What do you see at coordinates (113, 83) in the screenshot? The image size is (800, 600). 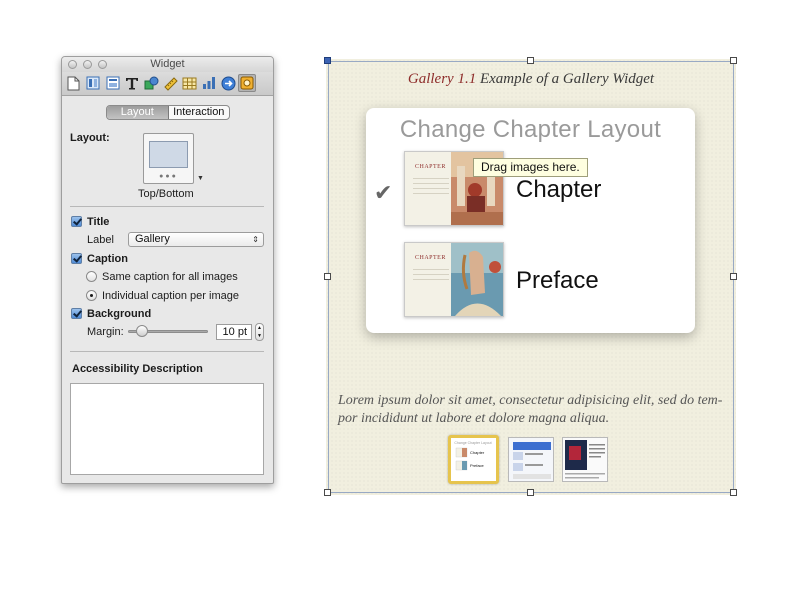 I see `layout-icon` at bounding box center [113, 83].